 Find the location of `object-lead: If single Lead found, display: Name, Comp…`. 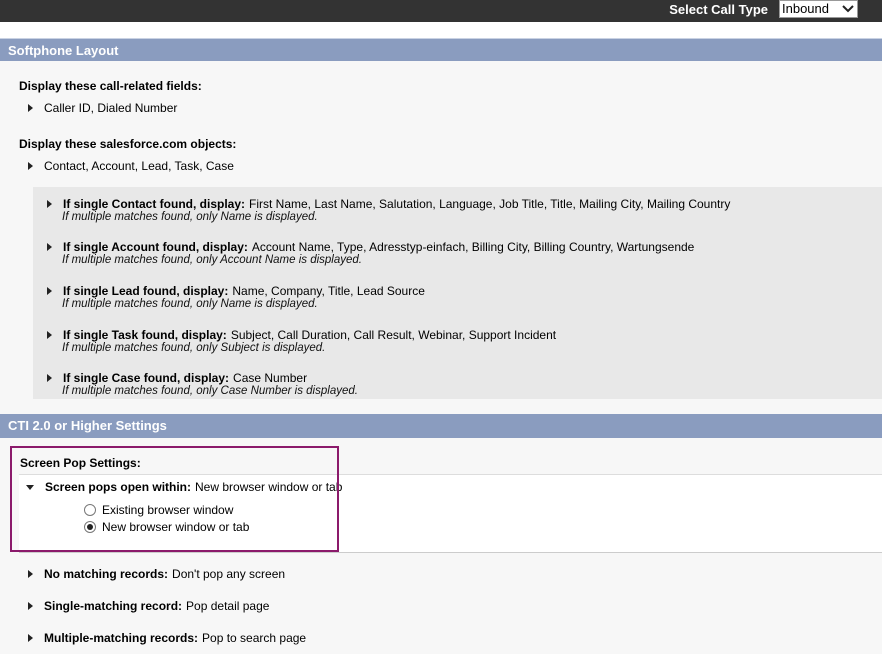

object-lead: If single Lead found, display: Name, Comp… is located at coordinates (236, 297).